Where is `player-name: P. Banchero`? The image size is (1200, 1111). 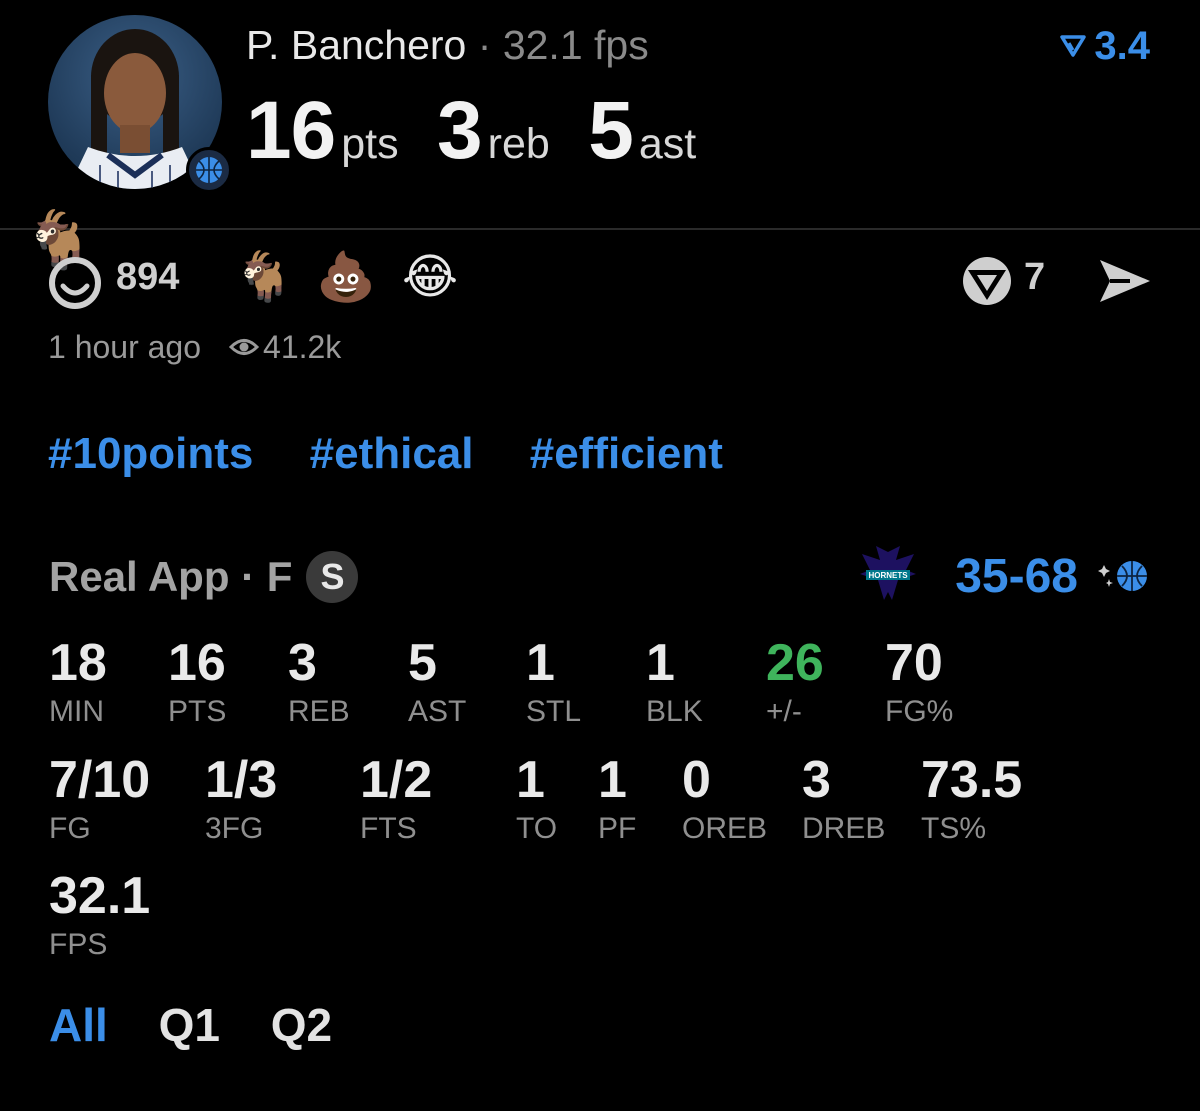
player-name: P. Banchero is located at coordinates (356, 45).